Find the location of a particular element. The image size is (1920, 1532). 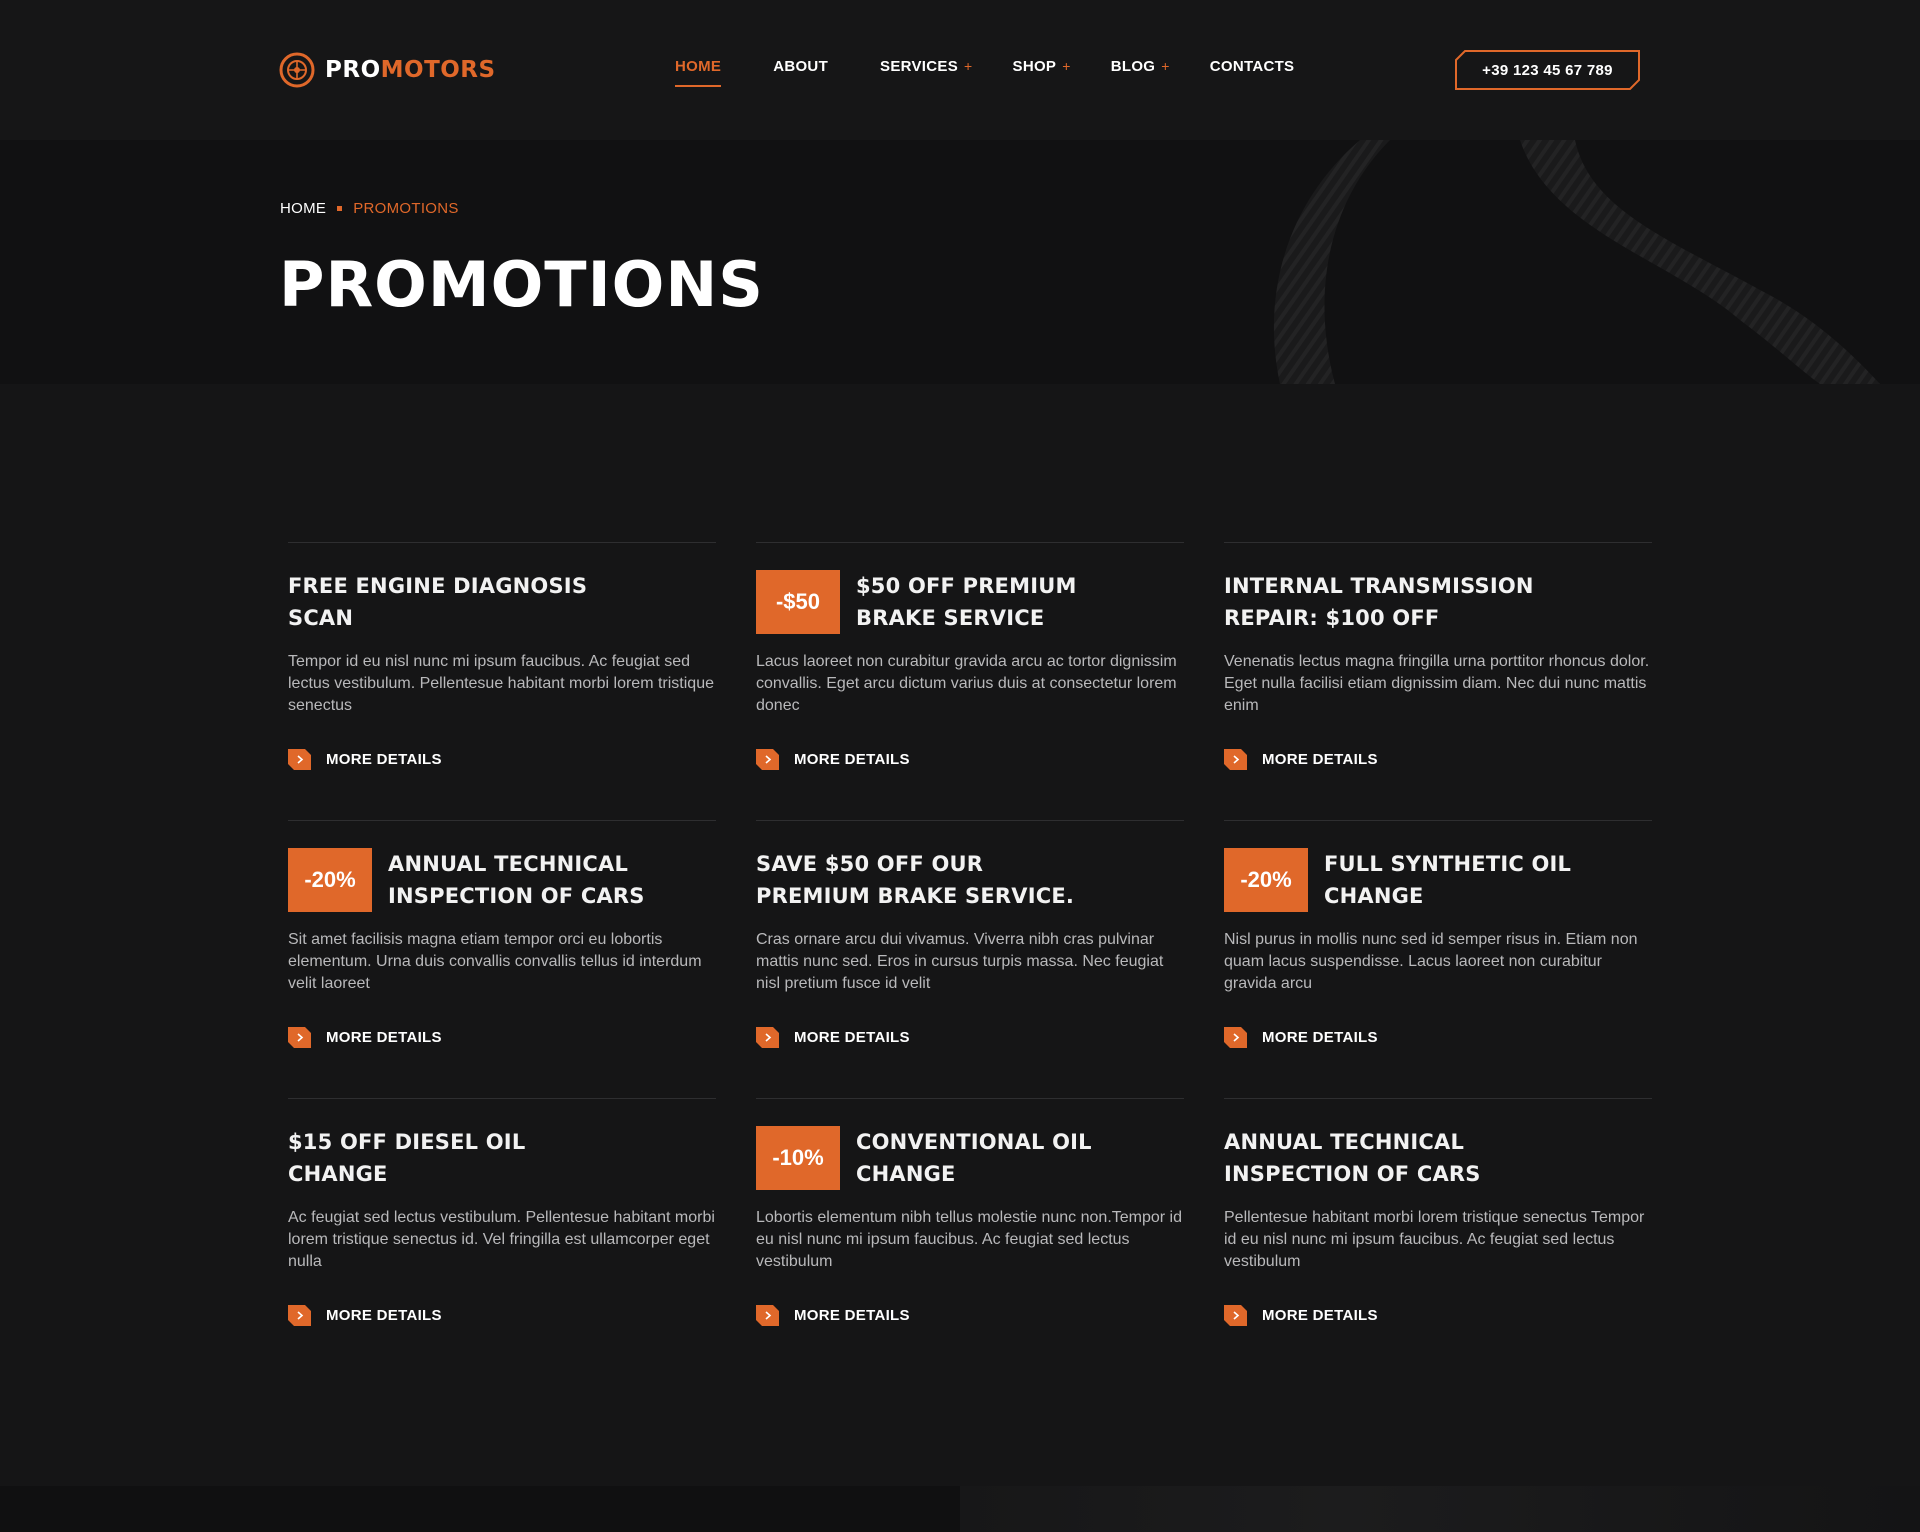

nav-item-about: ABOUT is located at coordinates (800, 72).